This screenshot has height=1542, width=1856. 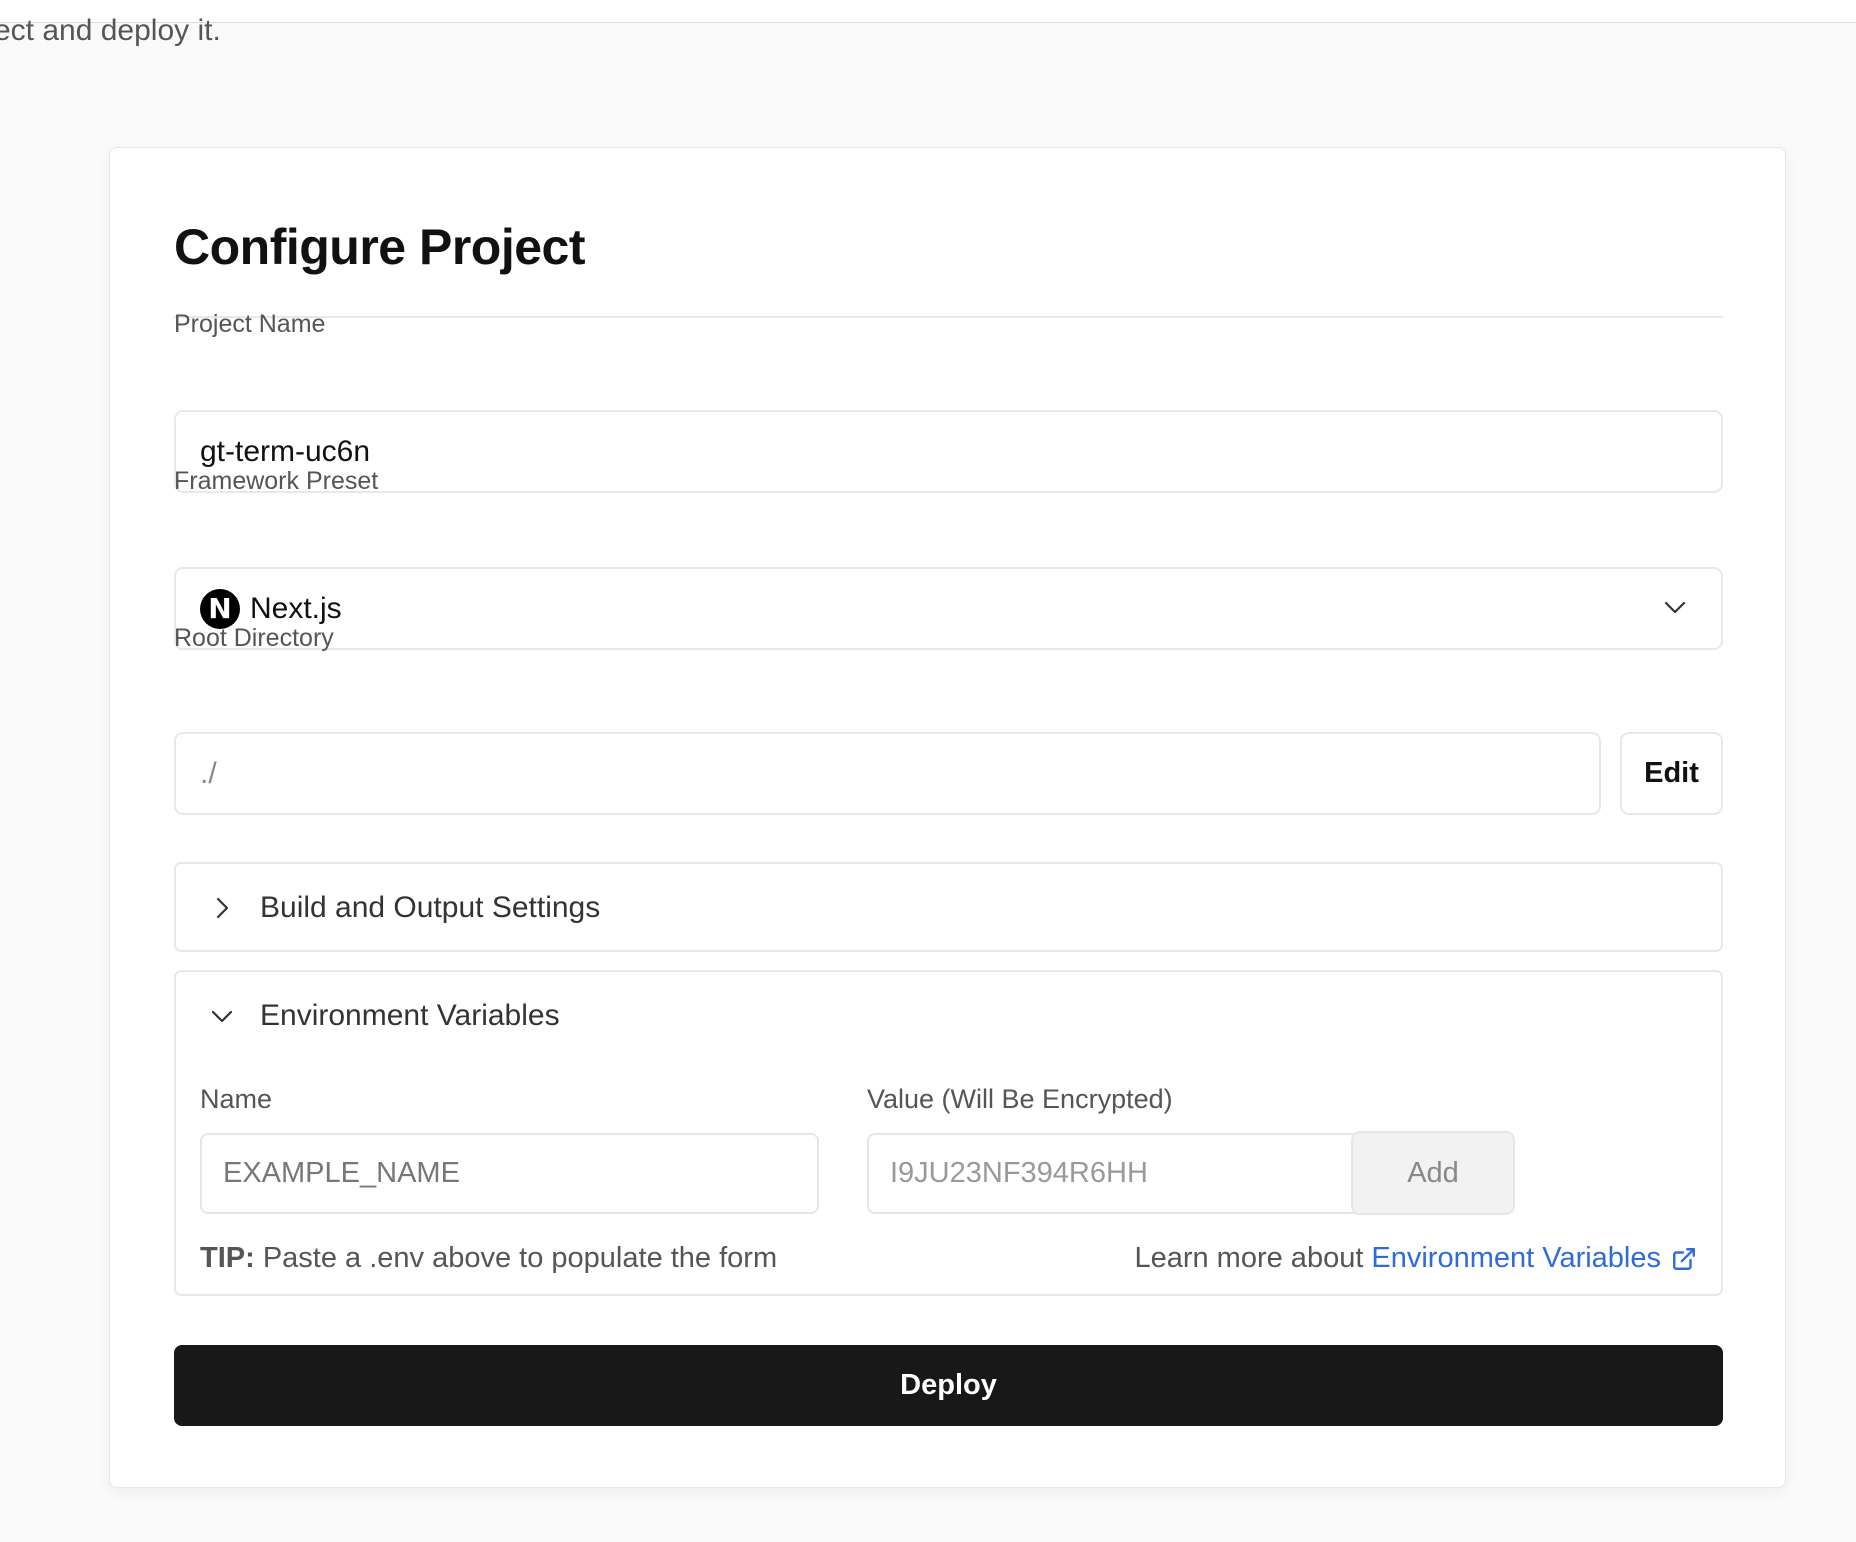 What do you see at coordinates (227, 1258) in the screenshot?
I see `tip-prefix: TIP:` at bounding box center [227, 1258].